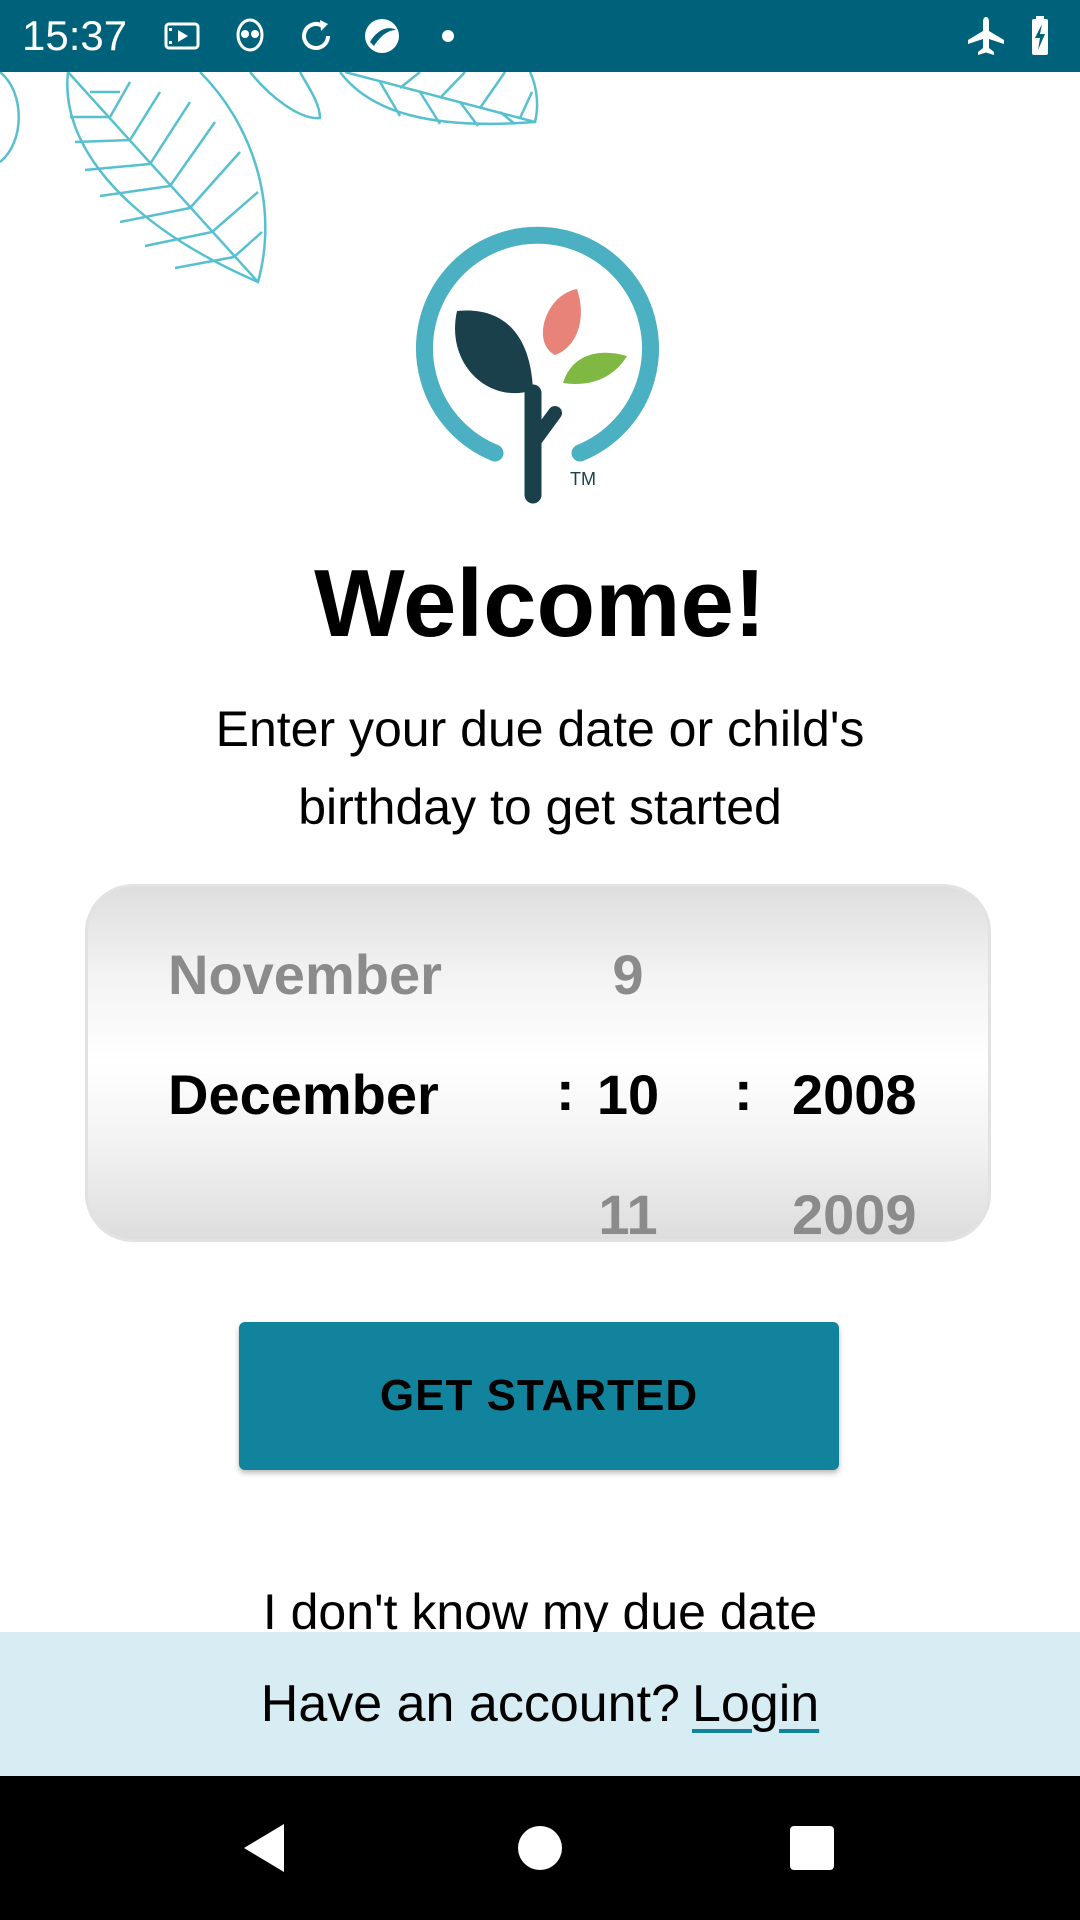 The image size is (1080, 1920). What do you see at coordinates (1040, 35) in the screenshot?
I see `battery-charging-icon` at bounding box center [1040, 35].